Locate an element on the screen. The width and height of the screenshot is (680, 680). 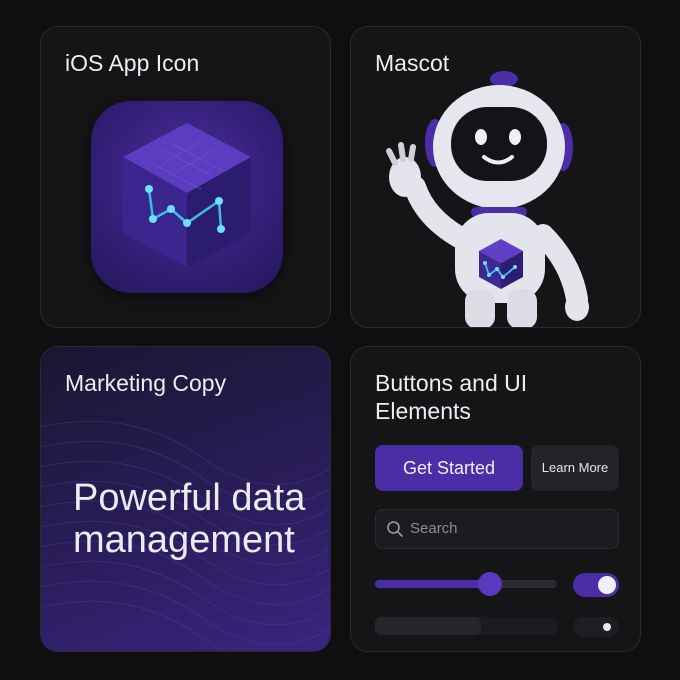
search-placeholder: Search is located at coordinates (434, 528).